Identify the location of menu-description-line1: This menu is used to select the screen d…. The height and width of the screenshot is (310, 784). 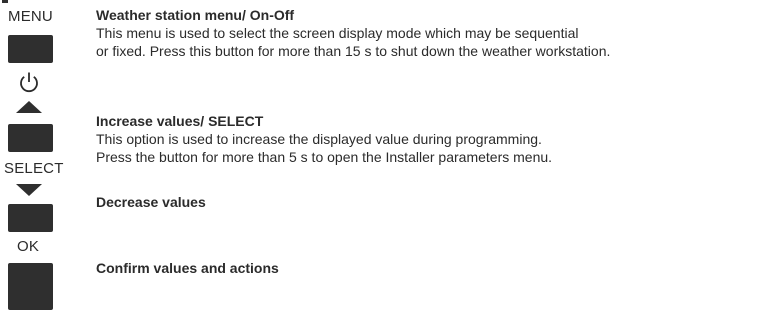
(337, 33).